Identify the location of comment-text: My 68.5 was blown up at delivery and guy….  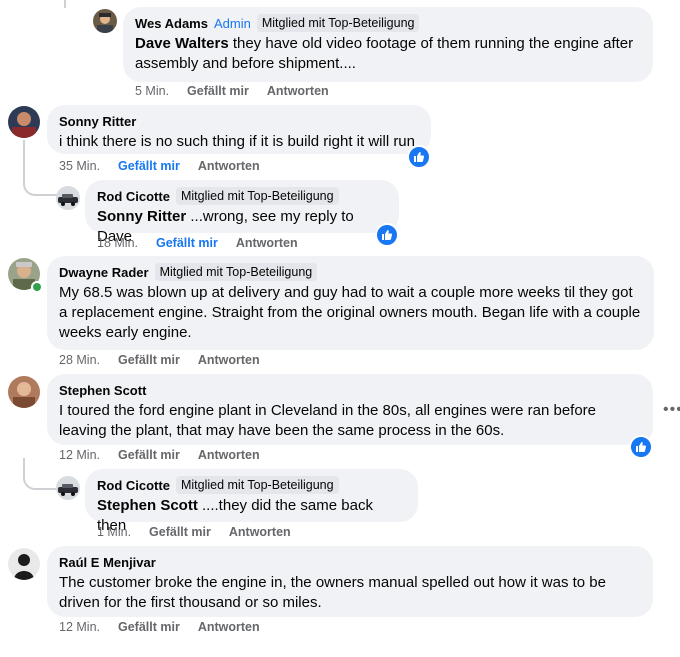
(350, 312).